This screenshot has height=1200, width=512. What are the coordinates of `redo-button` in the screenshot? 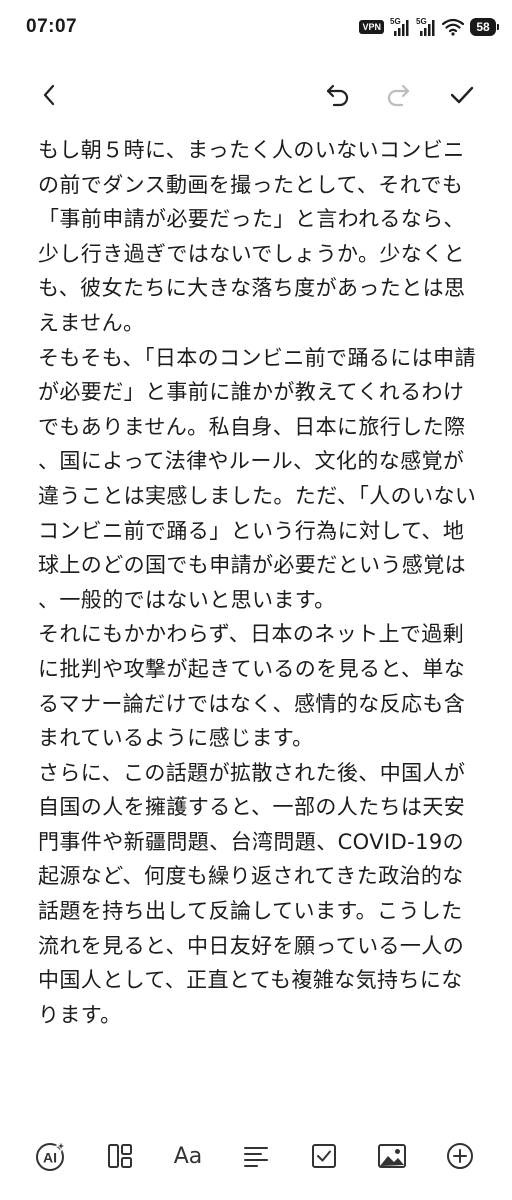 It's located at (398, 95).